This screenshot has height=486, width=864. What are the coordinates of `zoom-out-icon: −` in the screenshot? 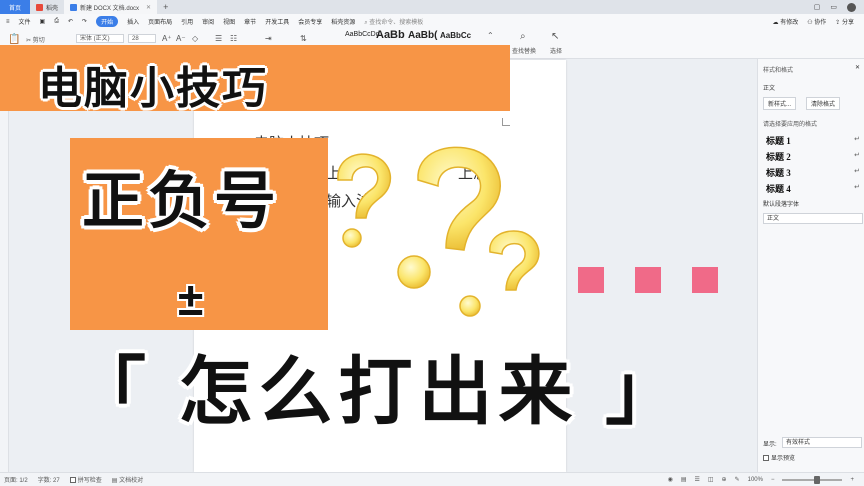 It's located at (773, 480).